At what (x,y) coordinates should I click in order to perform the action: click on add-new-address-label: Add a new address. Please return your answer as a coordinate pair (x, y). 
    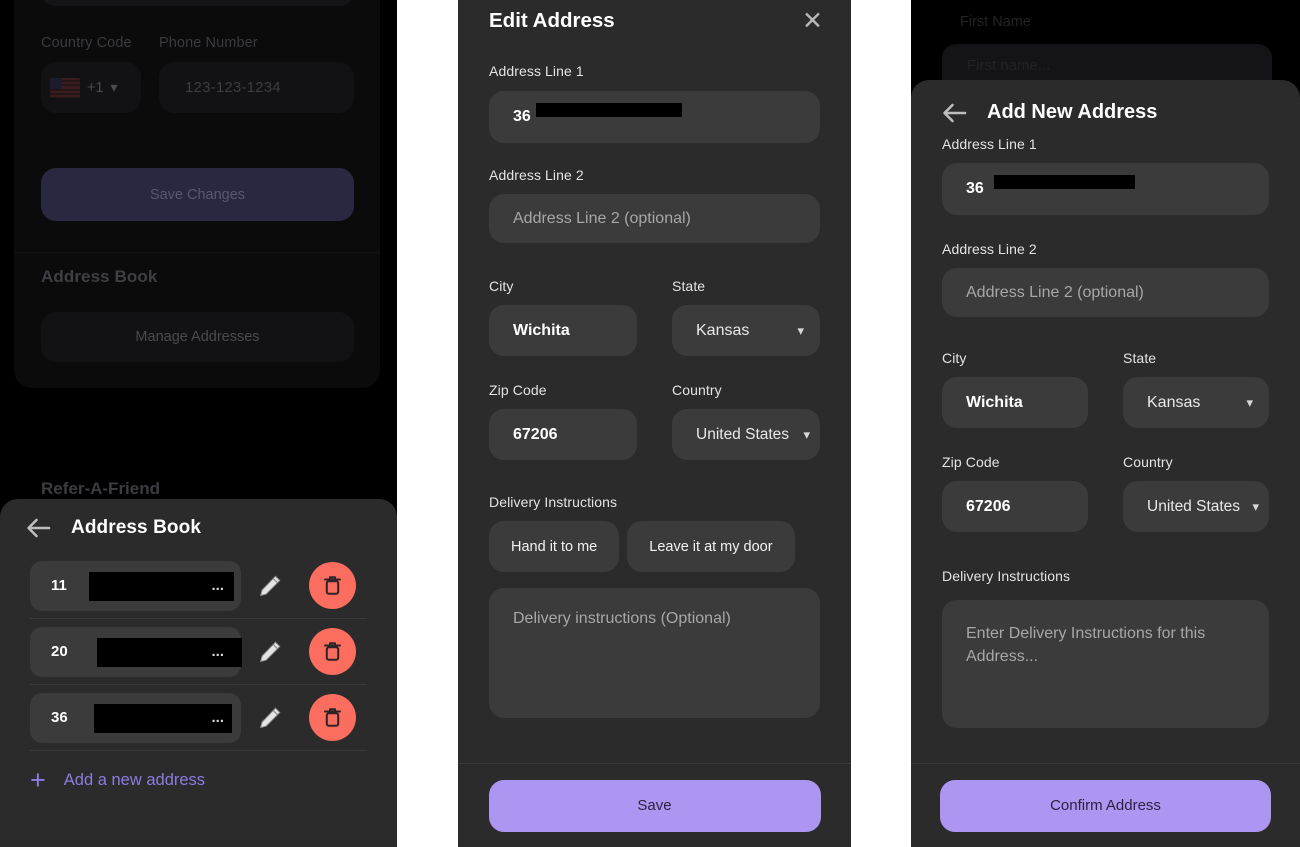
    Looking at the image, I should click on (134, 780).